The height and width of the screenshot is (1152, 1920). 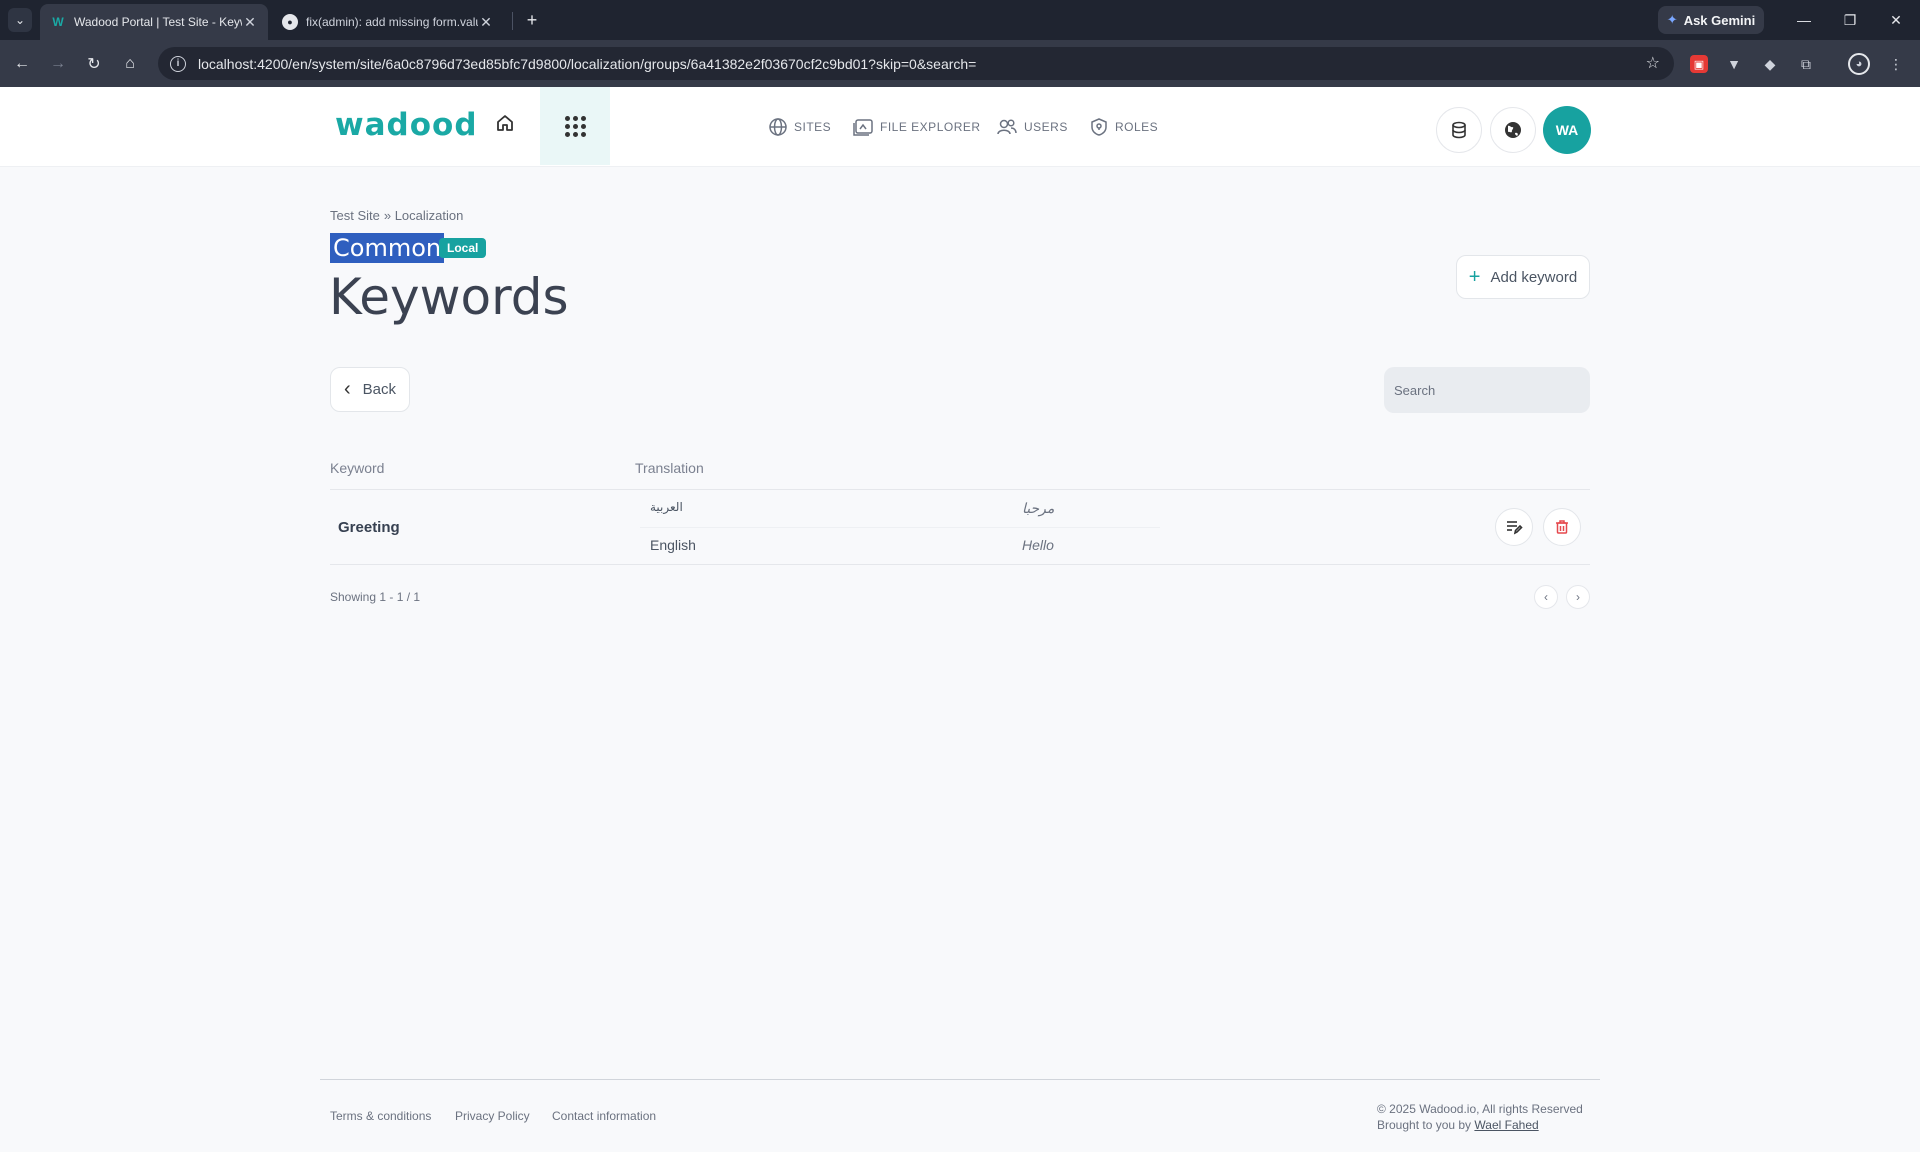 I want to click on ask-gemini-label: Ask Gemini, so click(x=1719, y=20).